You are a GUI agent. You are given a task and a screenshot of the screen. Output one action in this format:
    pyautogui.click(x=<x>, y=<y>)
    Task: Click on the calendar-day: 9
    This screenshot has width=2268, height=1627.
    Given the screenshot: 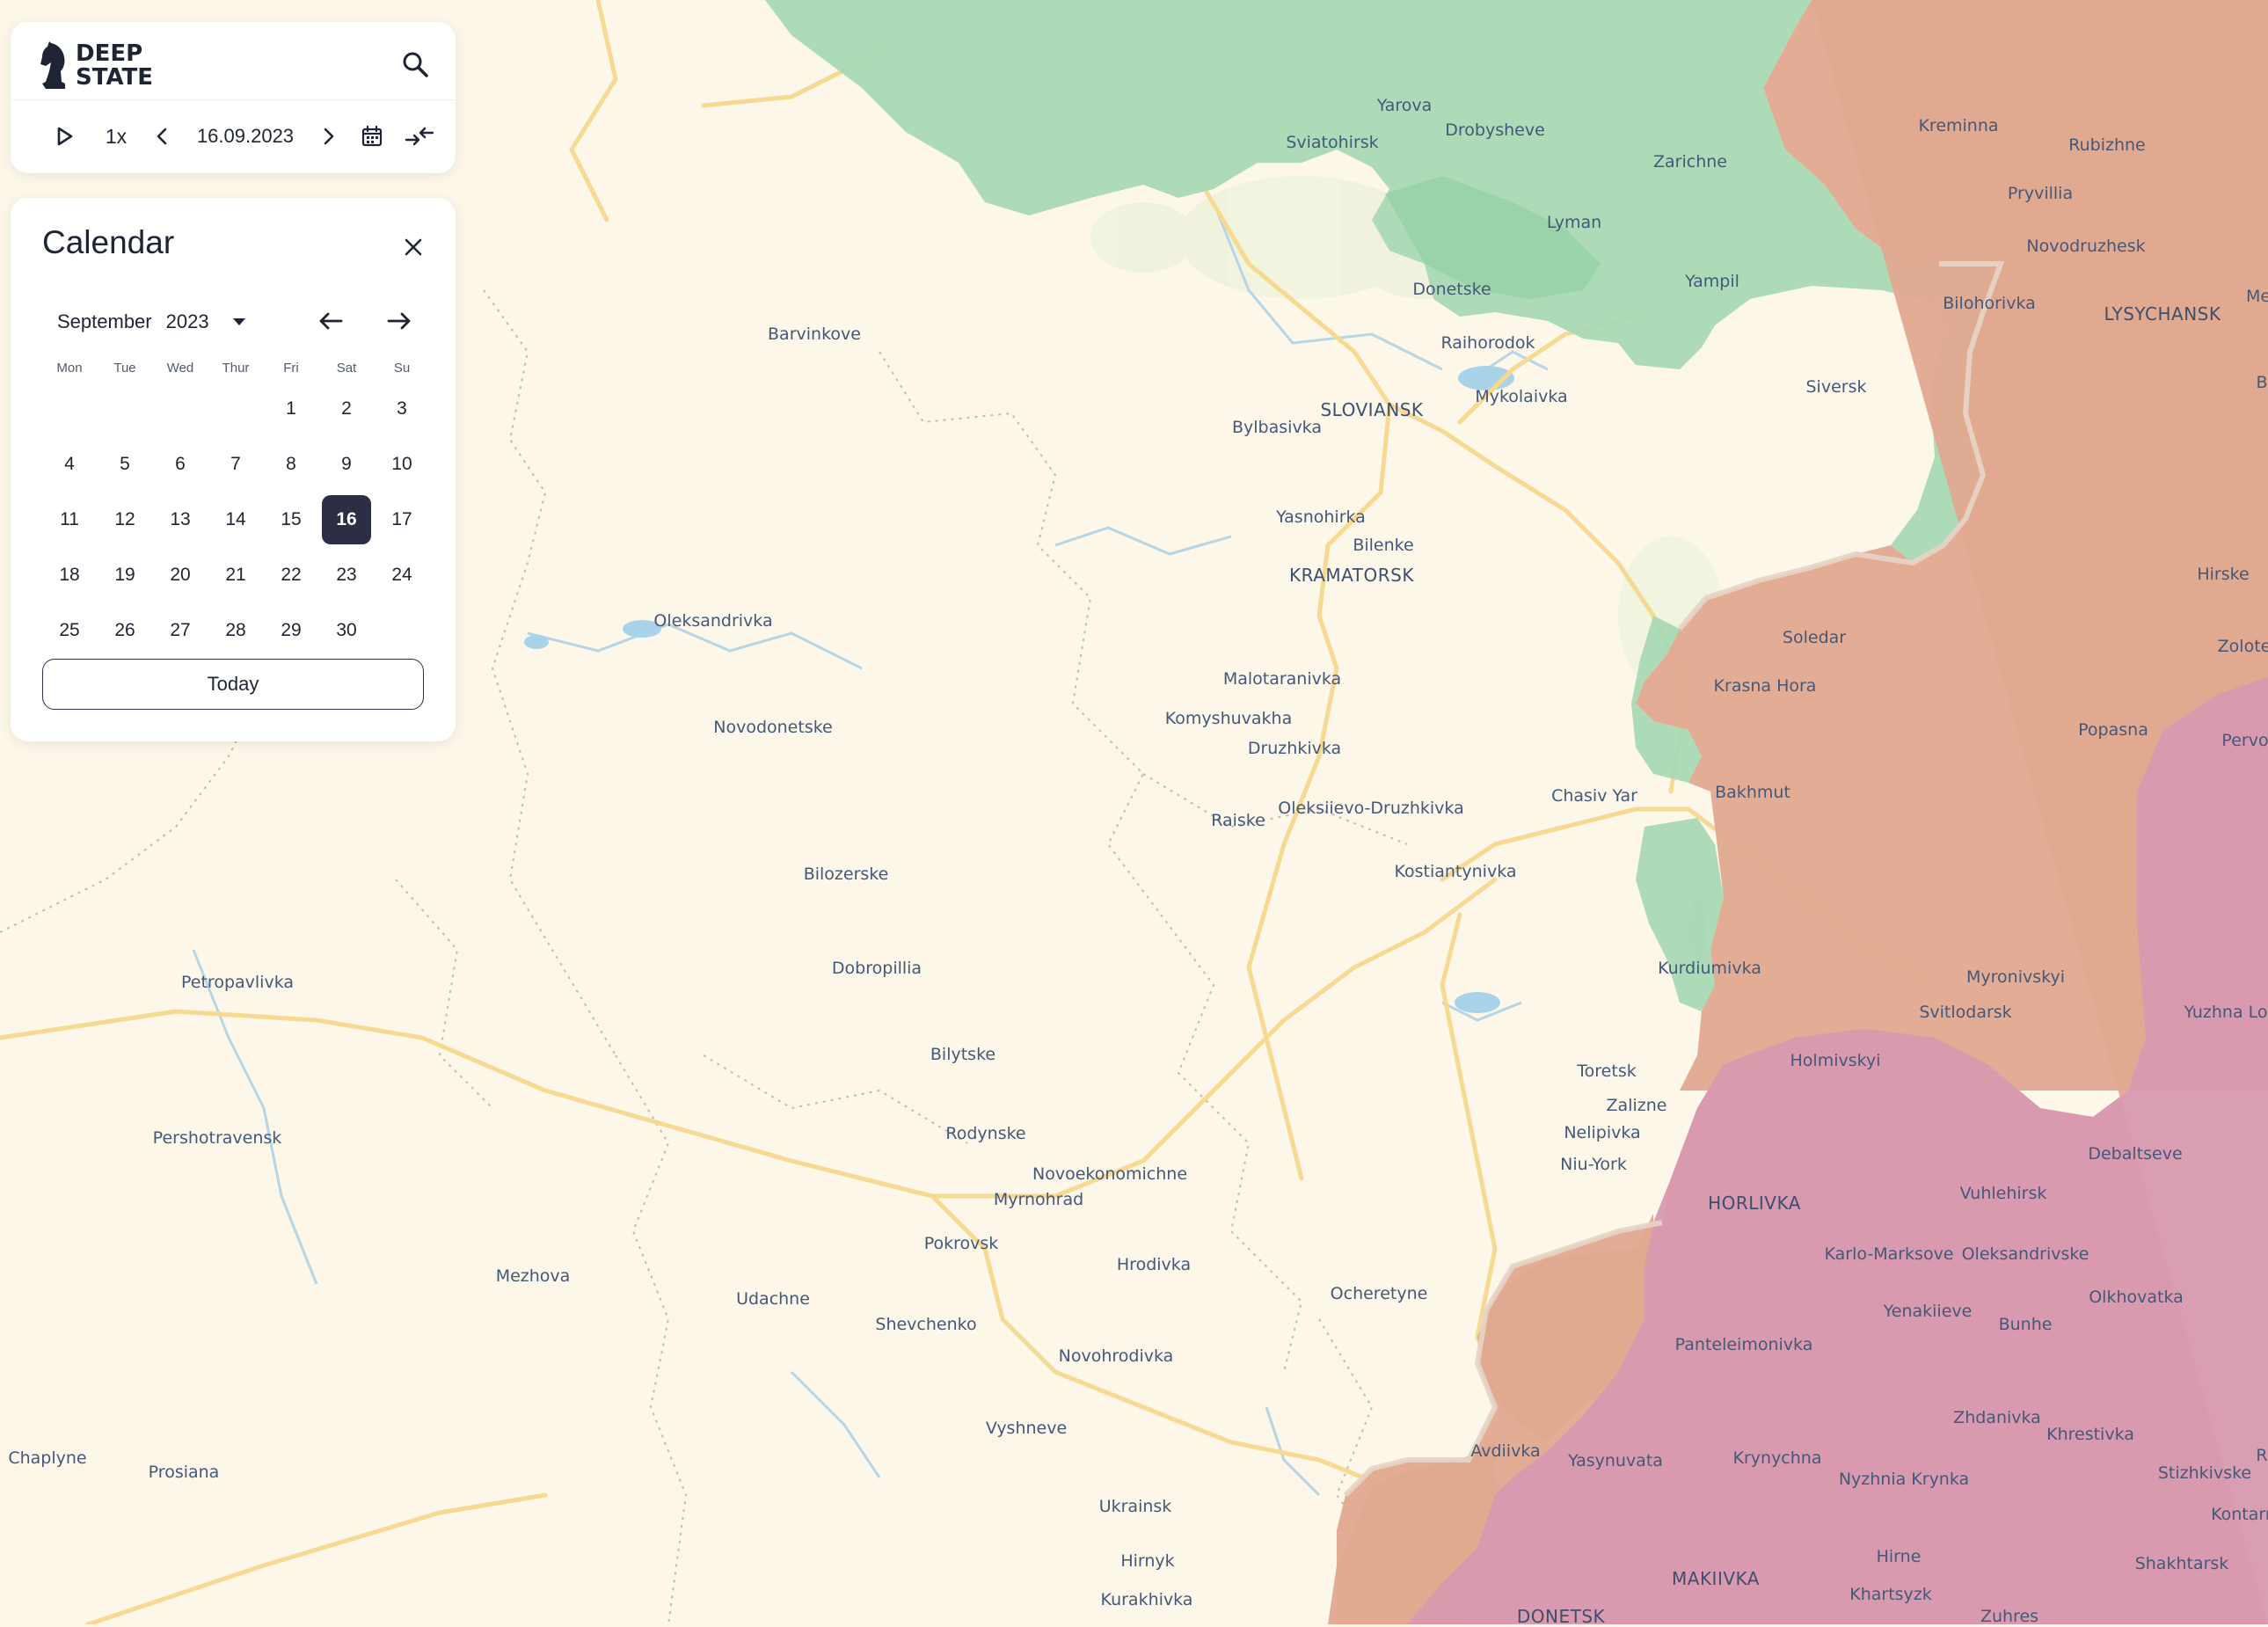 What is the action you would take?
    pyautogui.click(x=346, y=464)
    